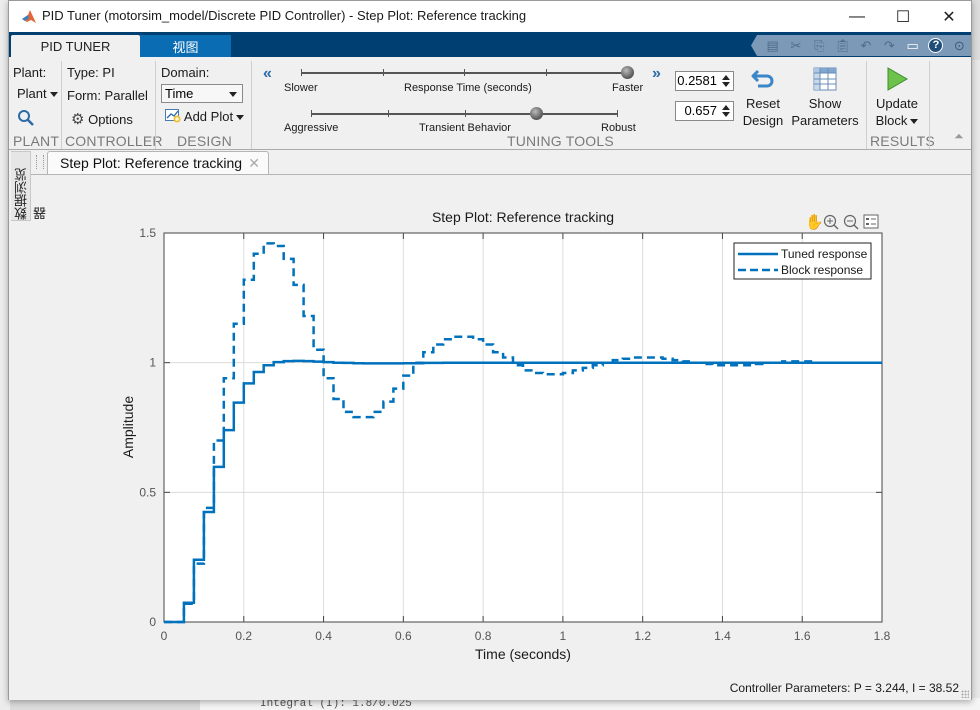 The image size is (980, 710). I want to click on update-block-button: Update Block, so click(897, 98).